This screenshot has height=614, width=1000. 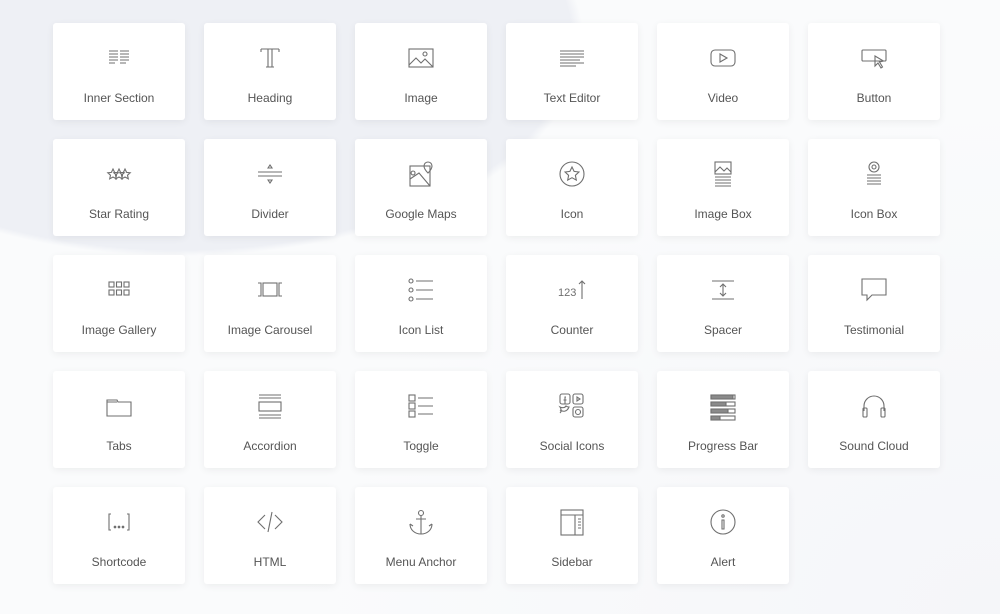 What do you see at coordinates (270, 290) in the screenshot?
I see `carousel-icon` at bounding box center [270, 290].